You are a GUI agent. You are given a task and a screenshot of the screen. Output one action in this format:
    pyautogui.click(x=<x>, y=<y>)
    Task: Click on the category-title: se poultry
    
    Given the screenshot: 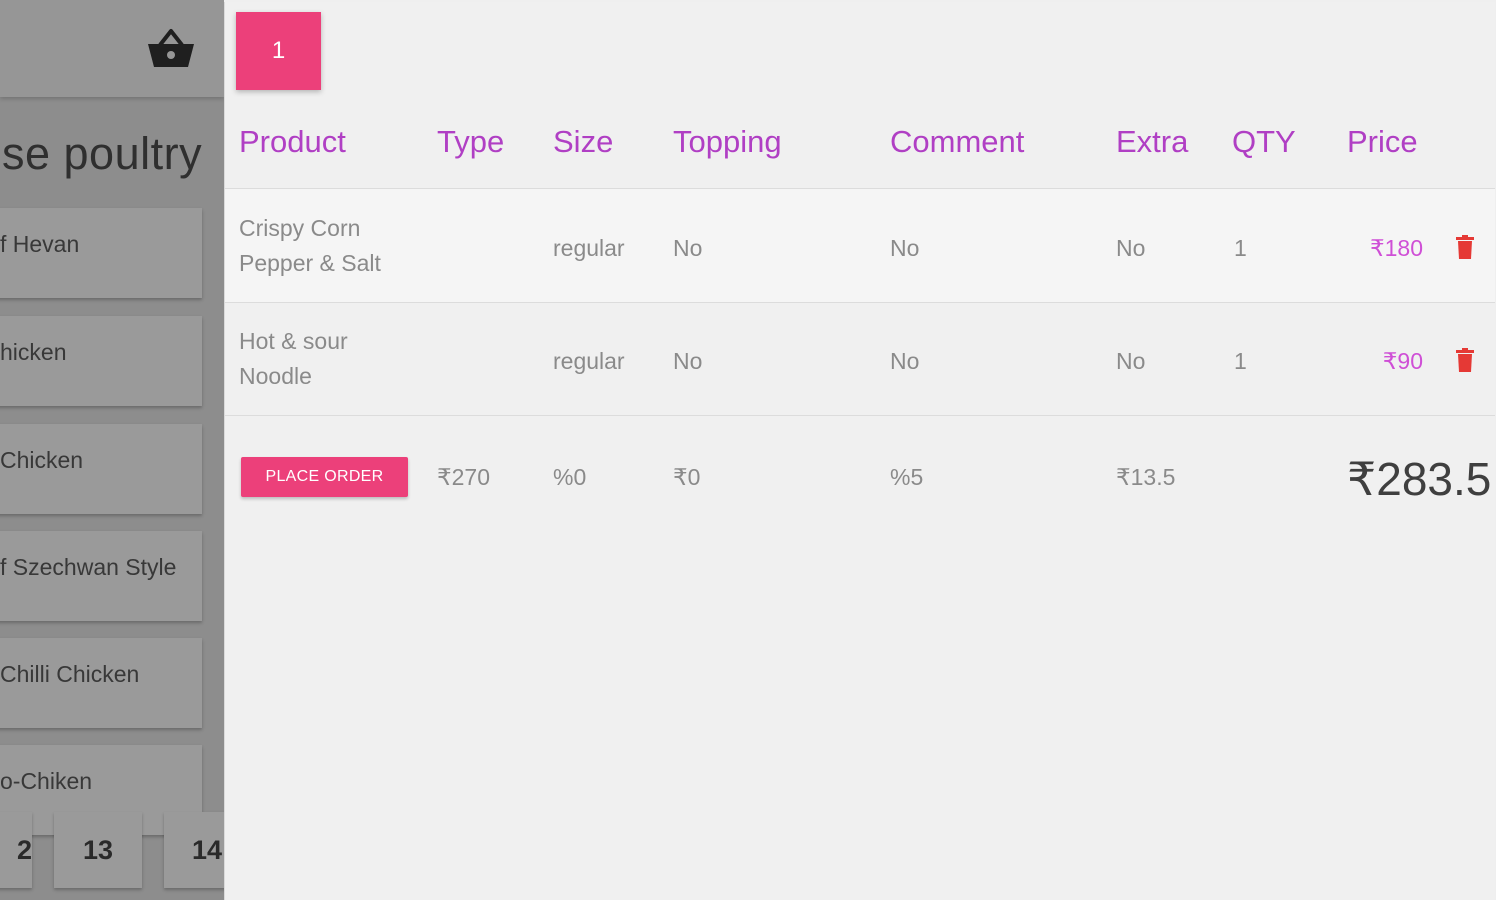 What is the action you would take?
    pyautogui.click(x=102, y=153)
    